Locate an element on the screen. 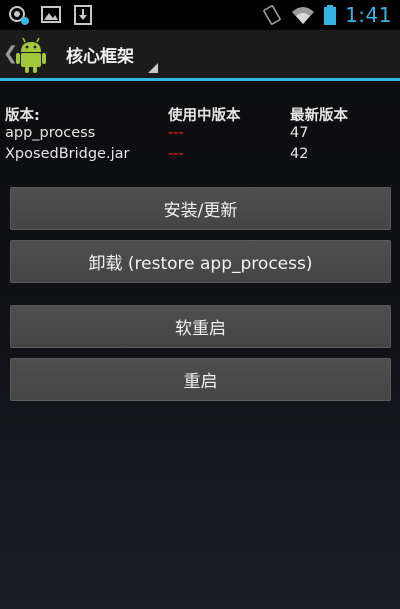  xposed-notification-icon is located at coordinates (19, 15).